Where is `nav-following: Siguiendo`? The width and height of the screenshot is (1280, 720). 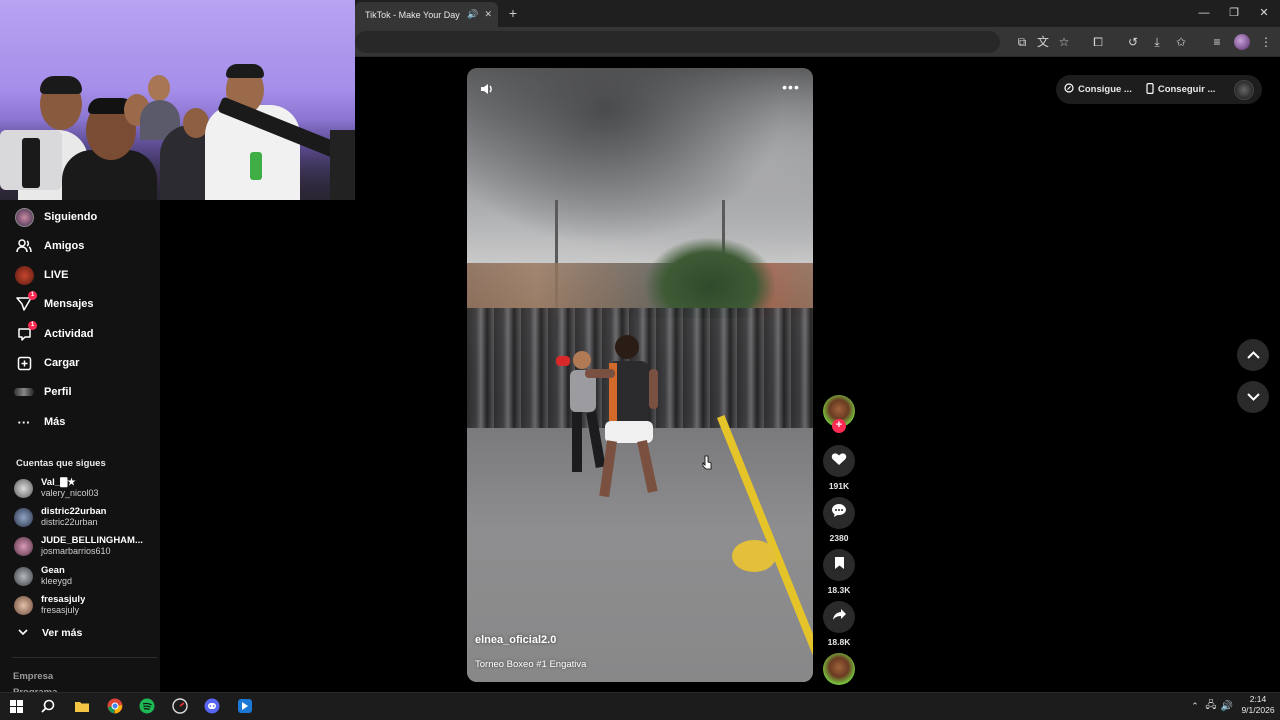 nav-following: Siguiendo is located at coordinates (84, 217).